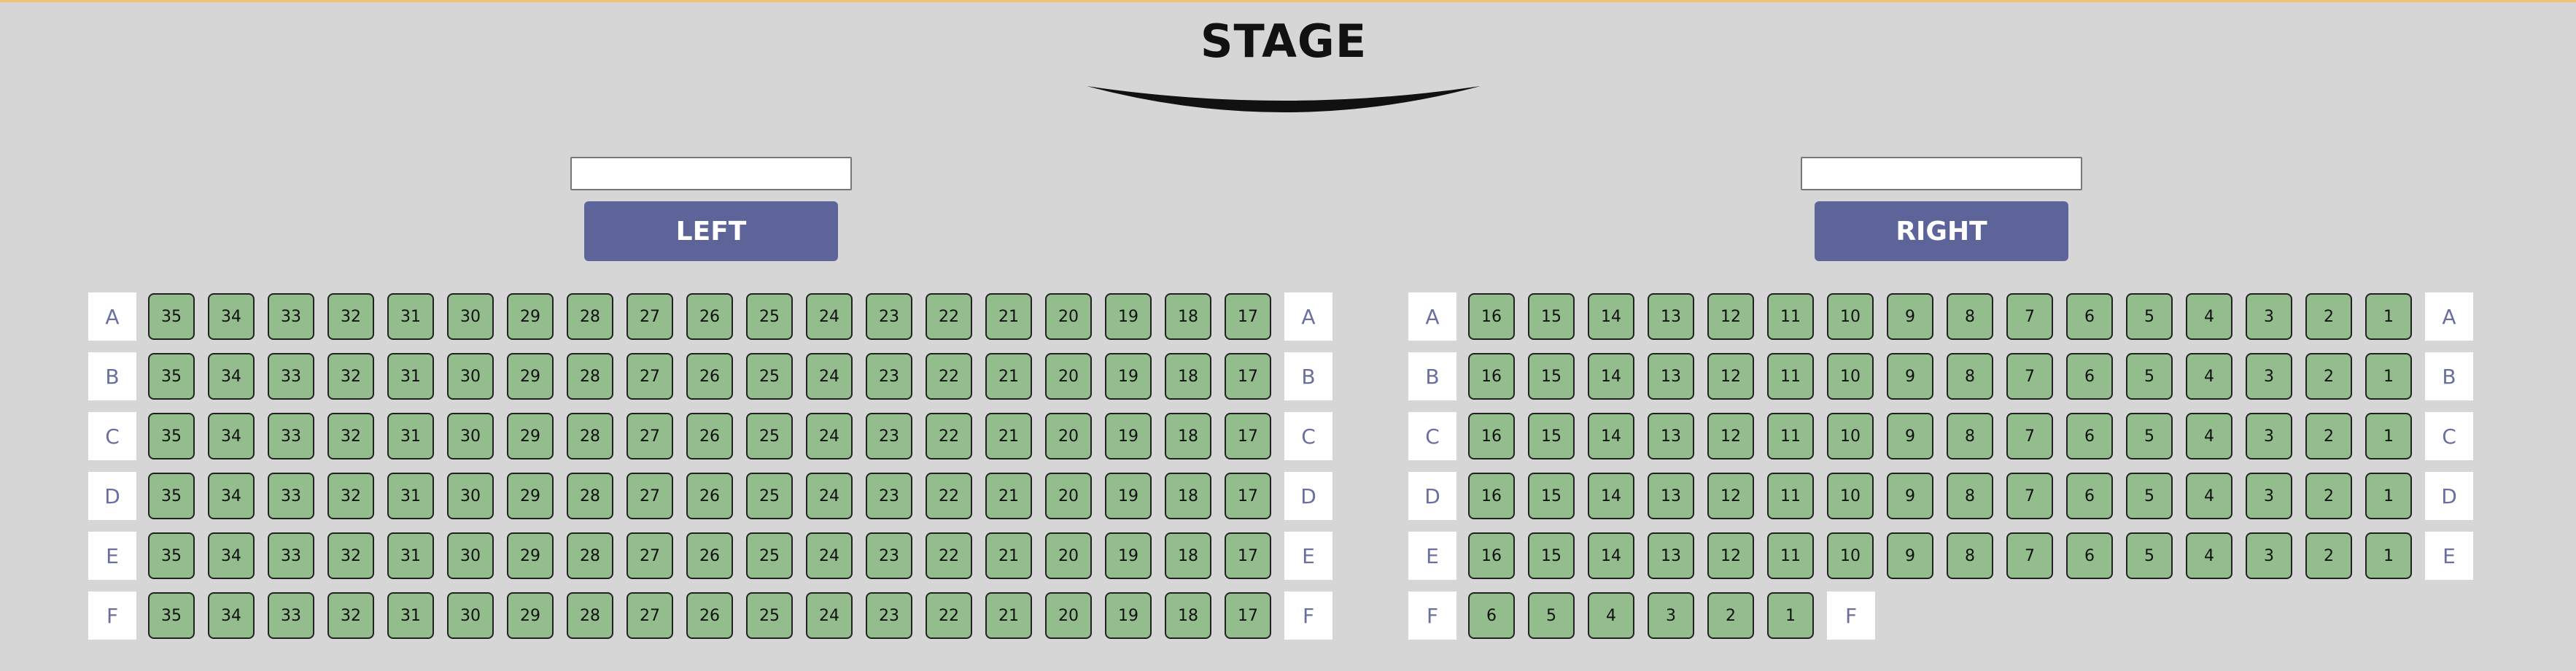 This screenshot has height=671, width=2576. What do you see at coordinates (590, 316) in the screenshot?
I see `seat-a-28: 28` at bounding box center [590, 316].